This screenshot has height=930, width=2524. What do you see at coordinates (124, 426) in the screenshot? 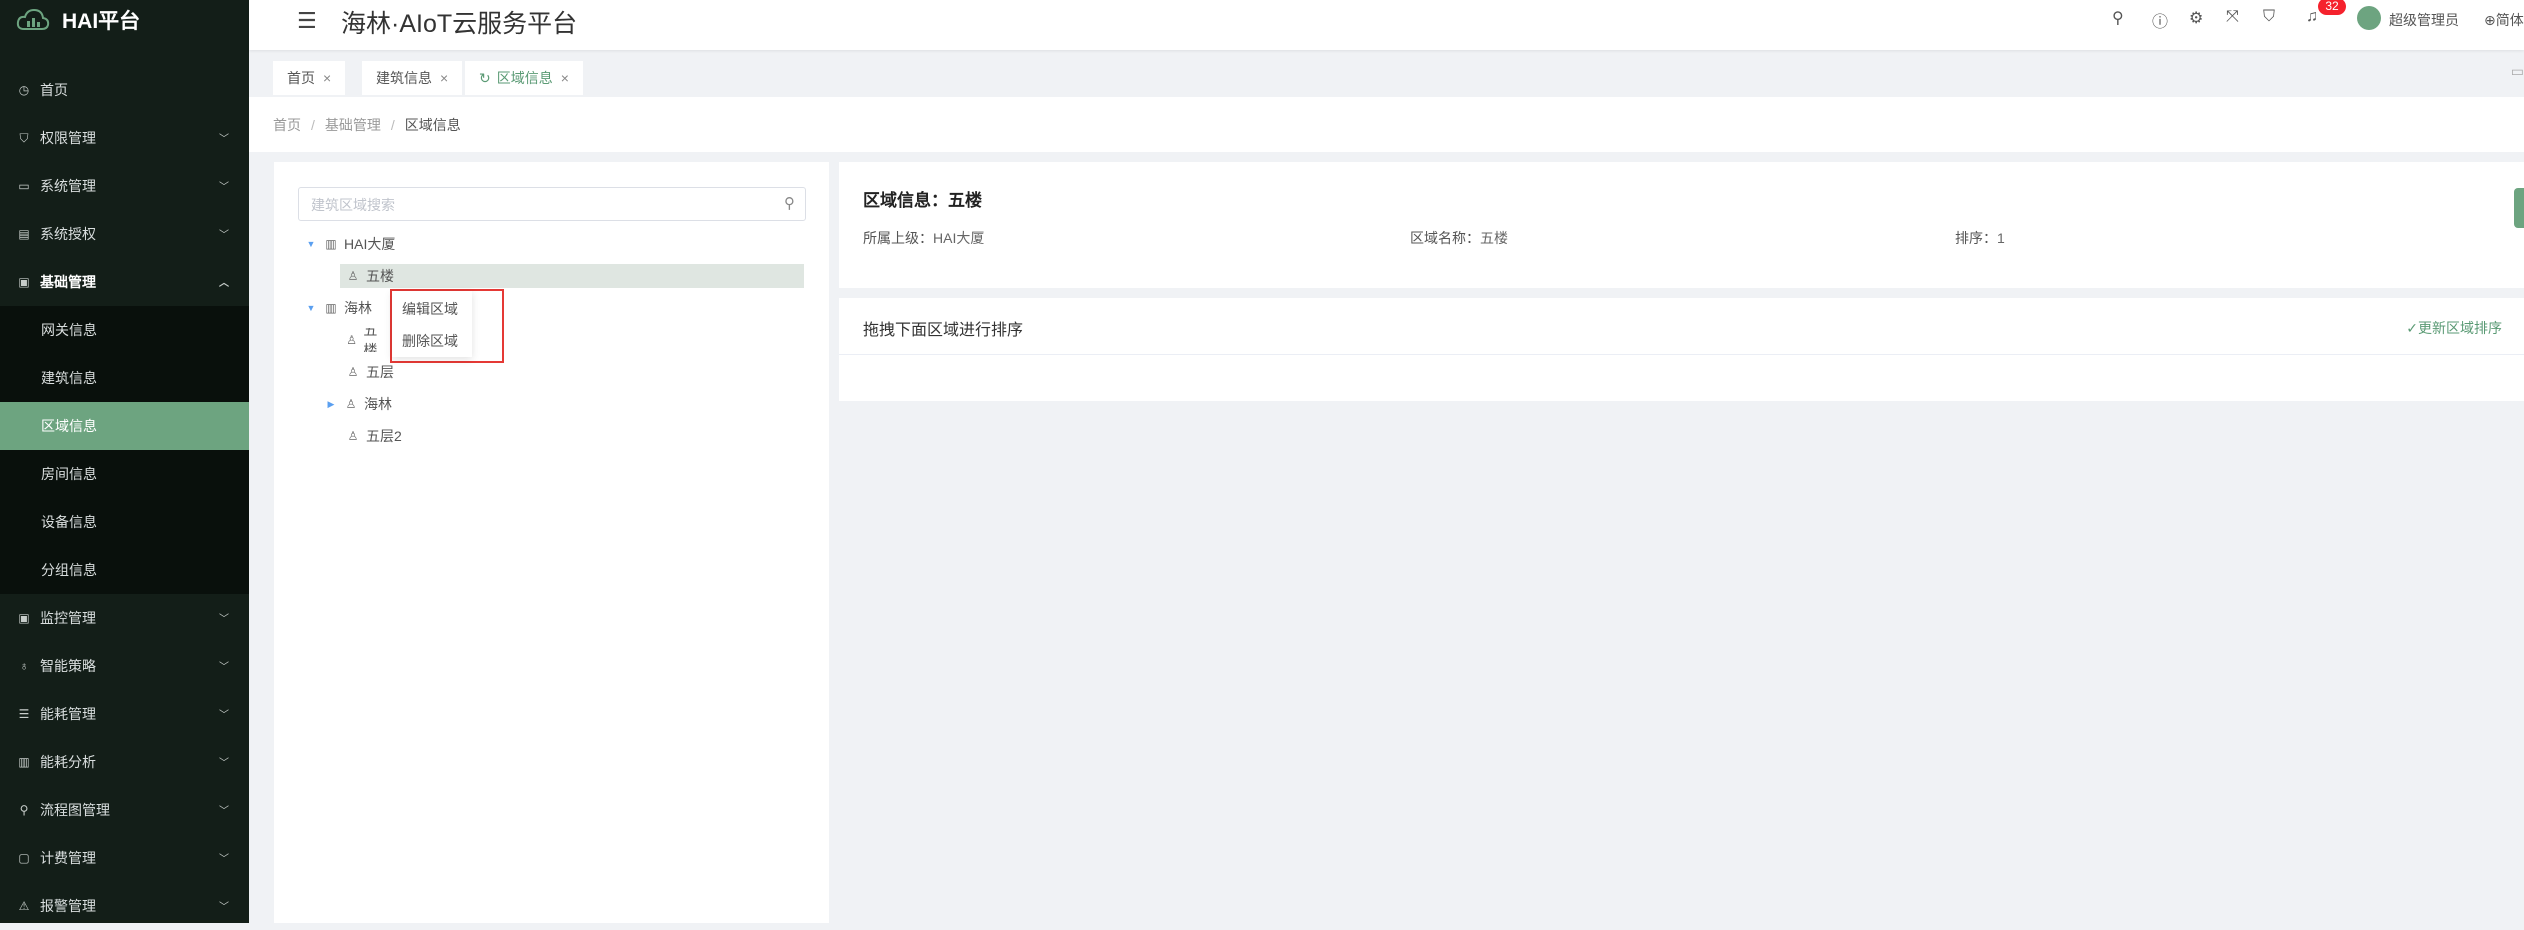
I see `sidebar-subitem-area: 区域信息` at bounding box center [124, 426].